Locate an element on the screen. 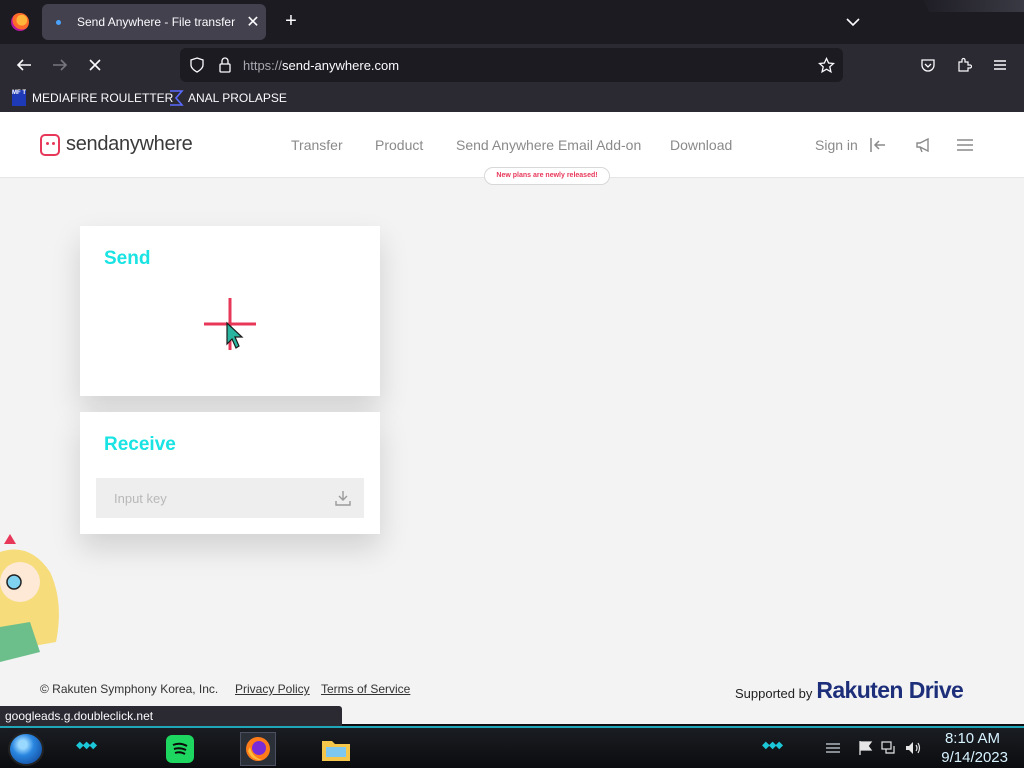 Image resolution: width=1024 pixels, height=768 pixels. chevron-down-icon is located at coordinates (853, 22).